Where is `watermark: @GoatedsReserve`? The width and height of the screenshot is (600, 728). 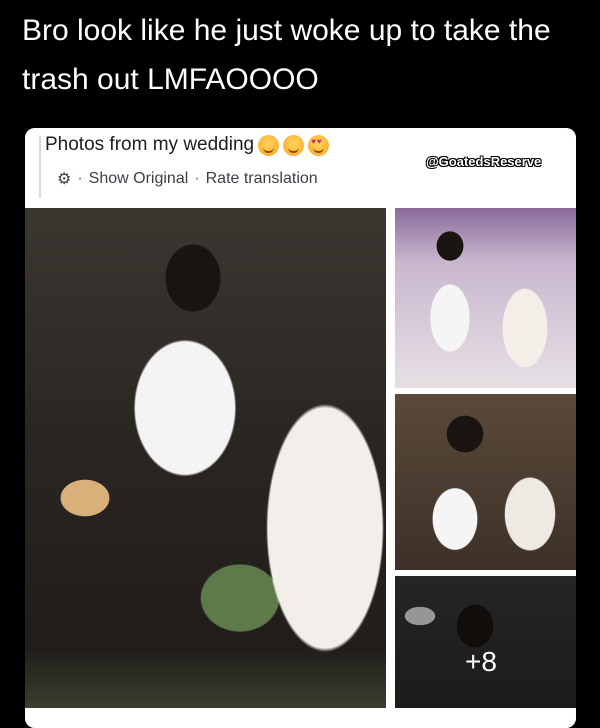 watermark: @GoatedsReserve is located at coordinates (484, 161).